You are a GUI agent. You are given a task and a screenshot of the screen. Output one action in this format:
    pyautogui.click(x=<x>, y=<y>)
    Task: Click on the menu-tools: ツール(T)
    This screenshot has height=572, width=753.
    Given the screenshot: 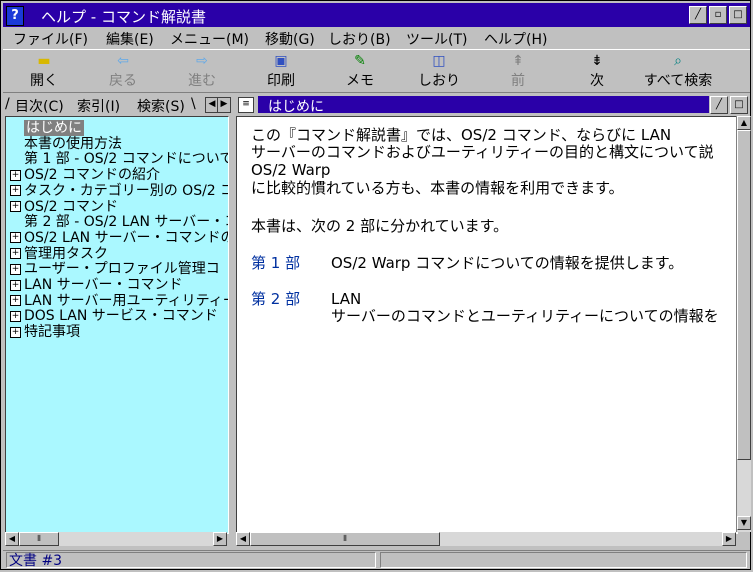 What is the action you would take?
    pyautogui.click(x=436, y=39)
    